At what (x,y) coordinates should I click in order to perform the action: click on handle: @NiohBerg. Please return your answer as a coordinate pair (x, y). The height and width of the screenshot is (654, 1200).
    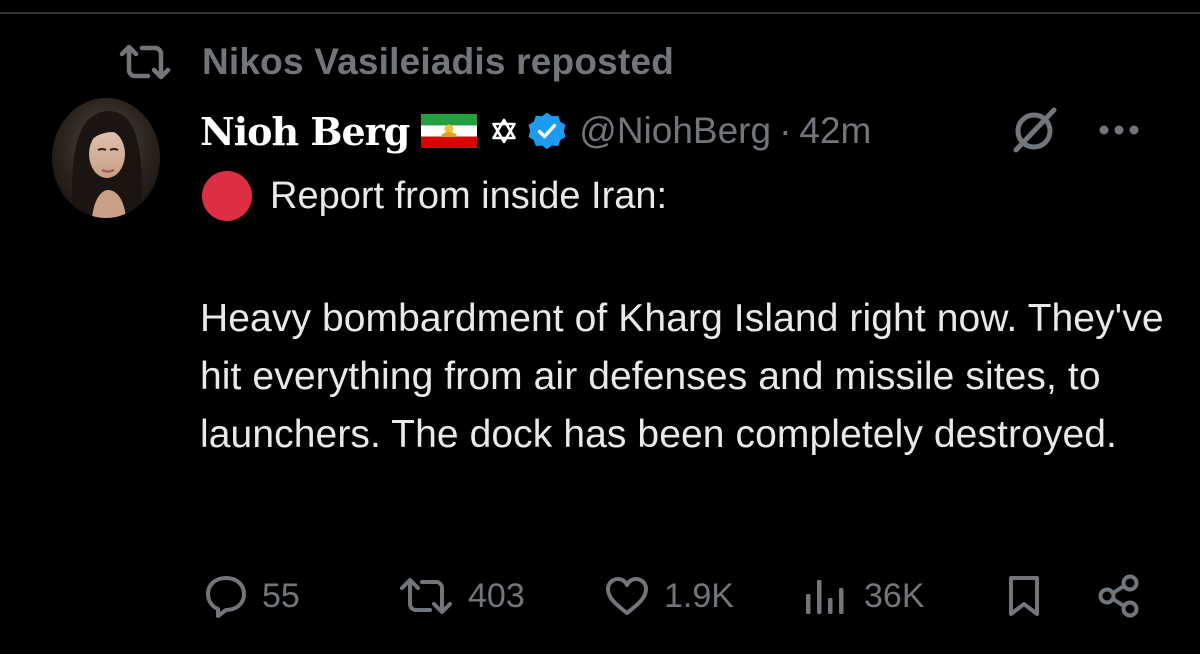
    Looking at the image, I should click on (675, 131).